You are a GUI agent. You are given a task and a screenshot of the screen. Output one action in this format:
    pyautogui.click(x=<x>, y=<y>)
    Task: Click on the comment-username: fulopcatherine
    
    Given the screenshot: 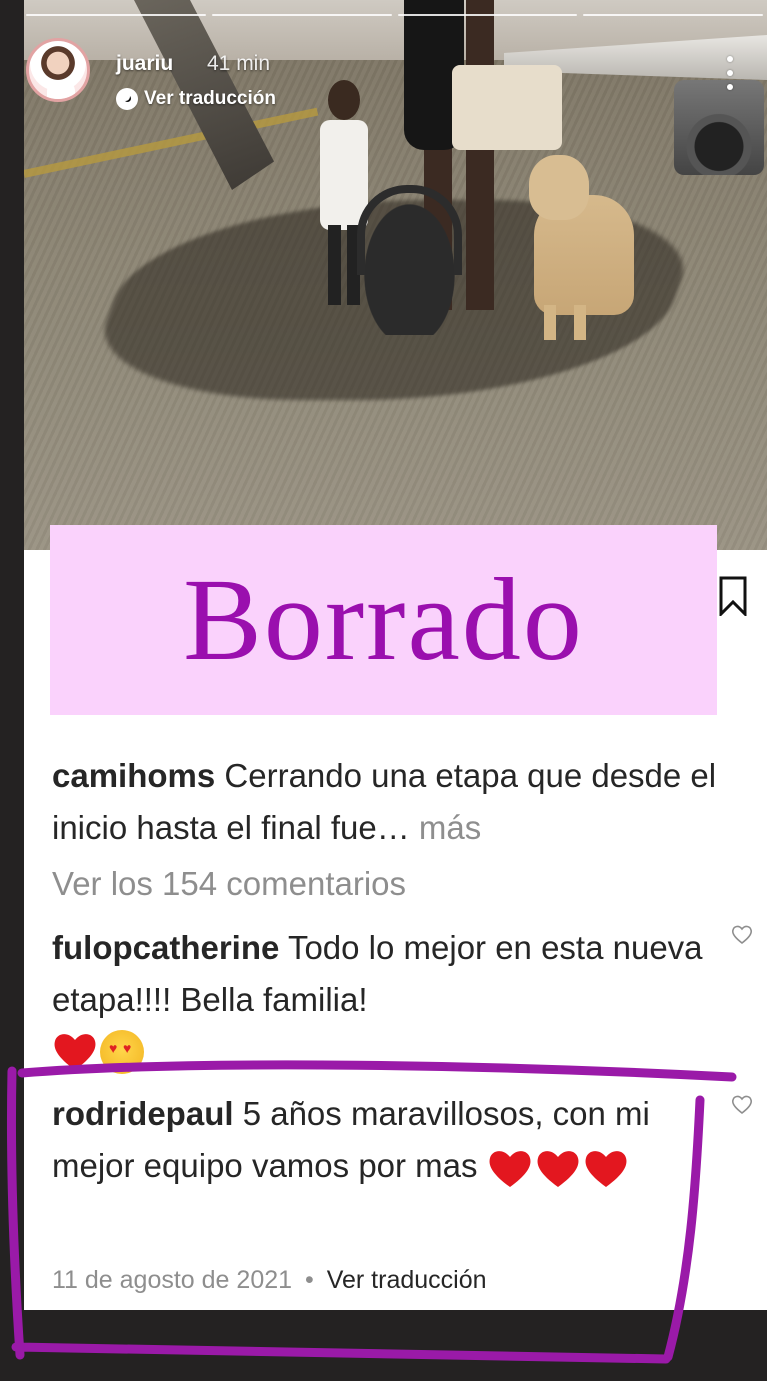 What is the action you would take?
    pyautogui.click(x=165, y=947)
    